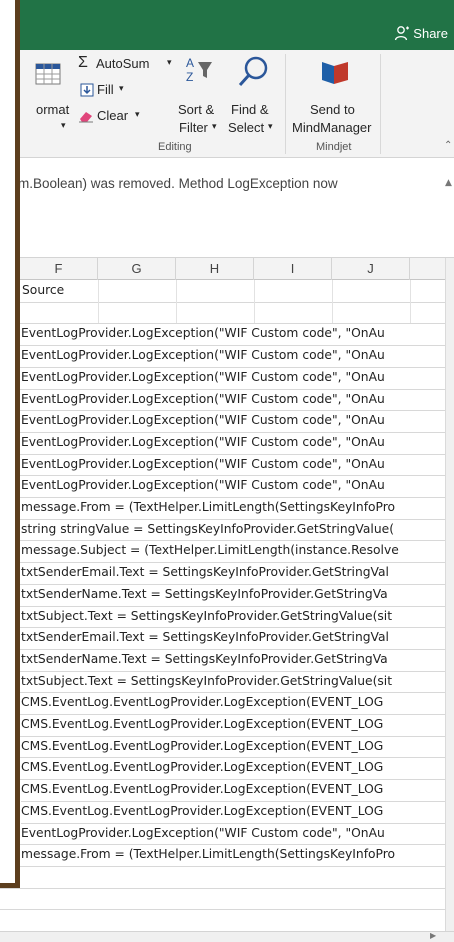  I want to click on send-to-mindmanager-button: Send to MindManager, so click(334, 96).